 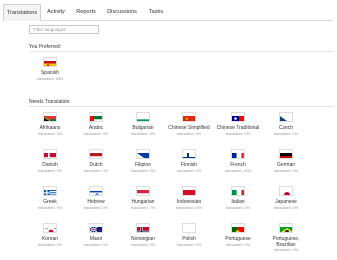 I want to click on flag-jp-icon, so click(x=286, y=191).